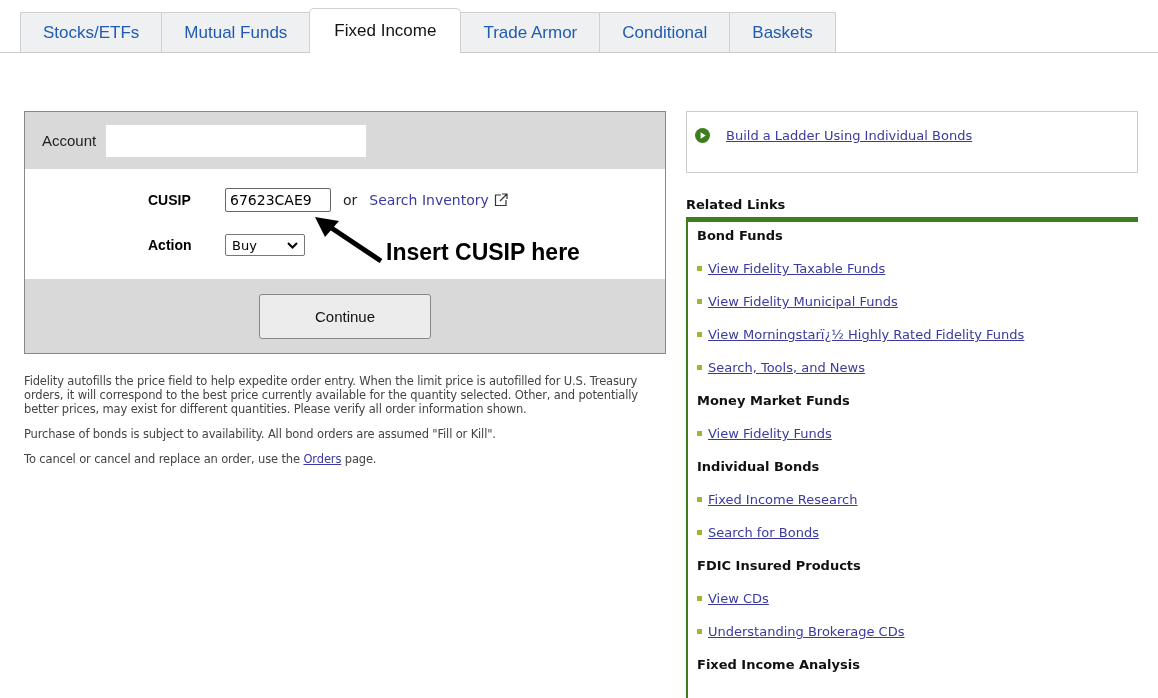 The height and width of the screenshot is (698, 1158). Describe the element at coordinates (236, 140) in the screenshot. I see `account-field` at that location.